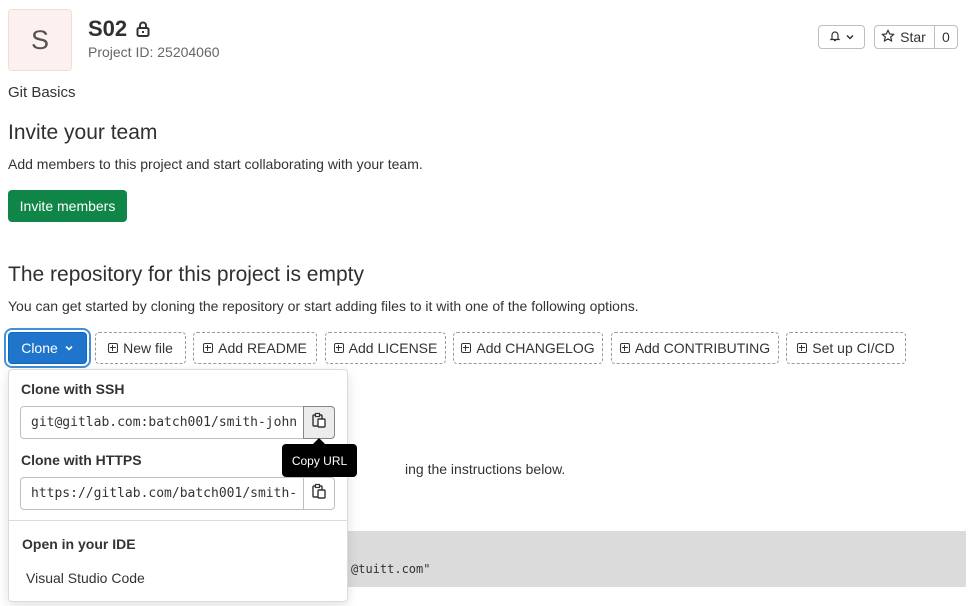 Image resolution: width=974 pixels, height=606 pixels. I want to click on https-url-input, so click(162, 493).